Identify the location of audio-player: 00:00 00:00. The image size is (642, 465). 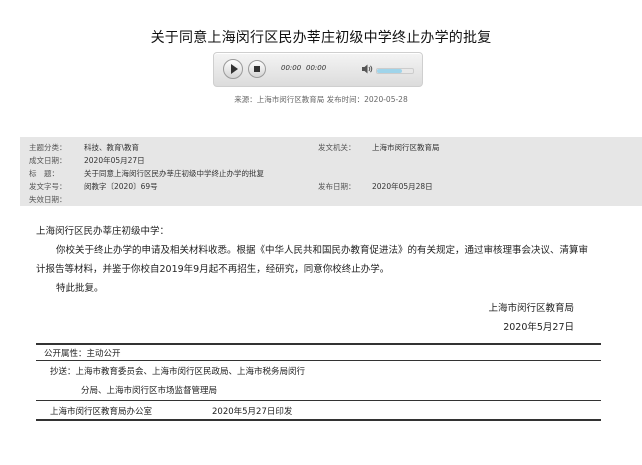
(318, 69).